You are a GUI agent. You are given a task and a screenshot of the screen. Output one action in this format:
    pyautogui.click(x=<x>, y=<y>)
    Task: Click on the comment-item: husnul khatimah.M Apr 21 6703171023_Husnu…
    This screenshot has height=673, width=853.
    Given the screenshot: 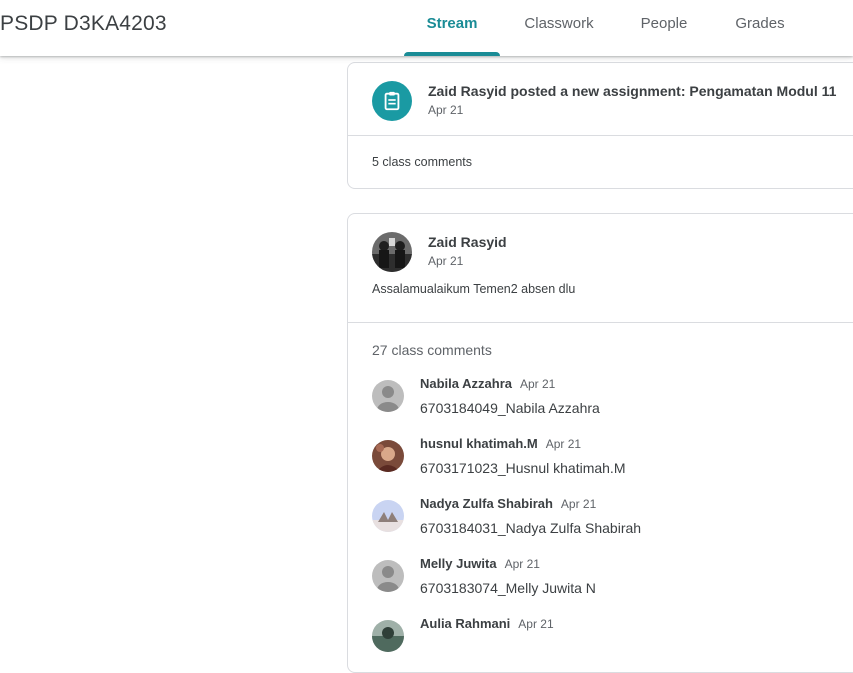 What is the action you would take?
    pyautogui.click(x=612, y=458)
    